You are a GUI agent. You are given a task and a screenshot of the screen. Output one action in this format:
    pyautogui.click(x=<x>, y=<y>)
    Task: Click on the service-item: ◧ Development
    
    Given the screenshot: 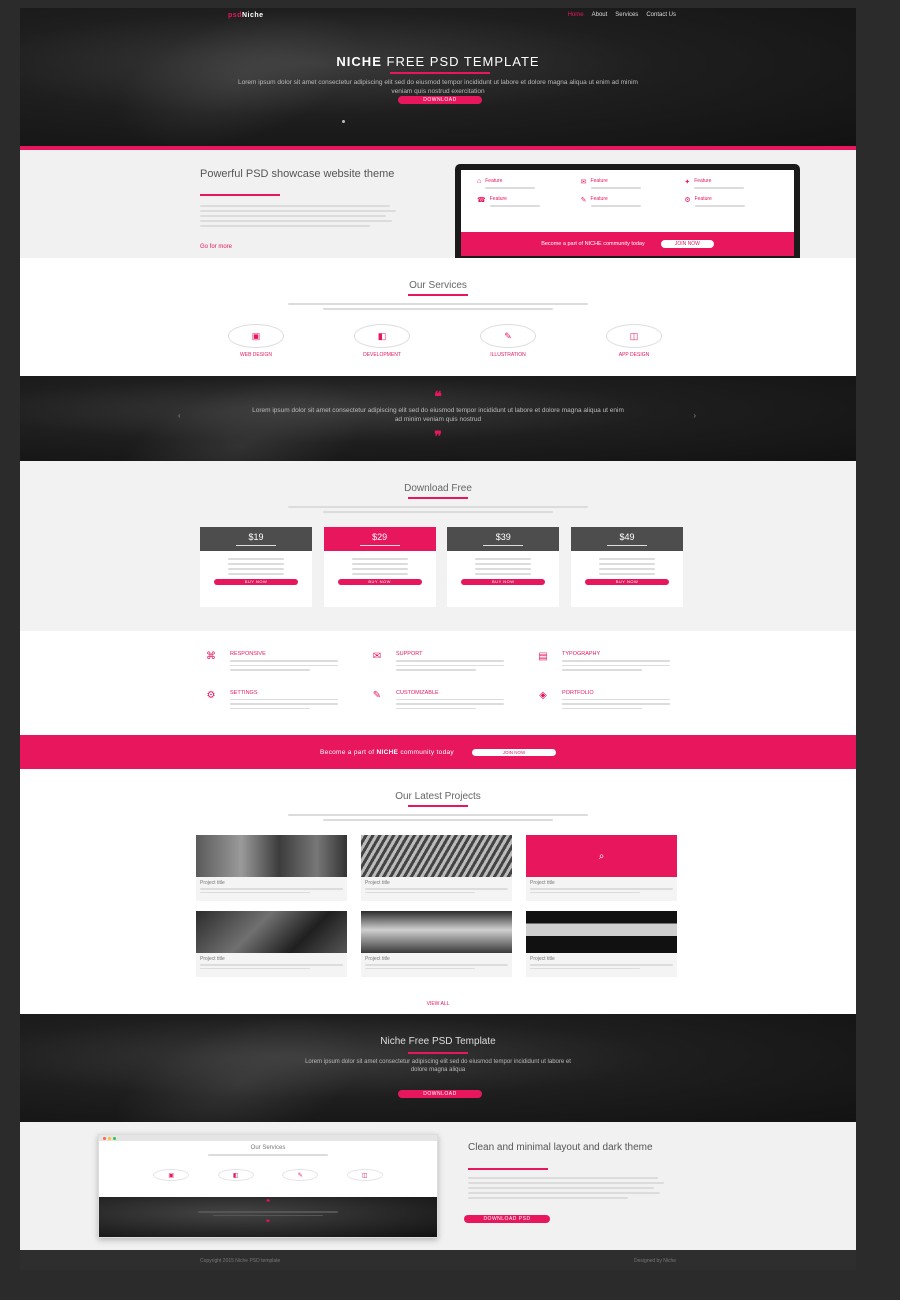 What is the action you would take?
    pyautogui.click(x=382, y=341)
    